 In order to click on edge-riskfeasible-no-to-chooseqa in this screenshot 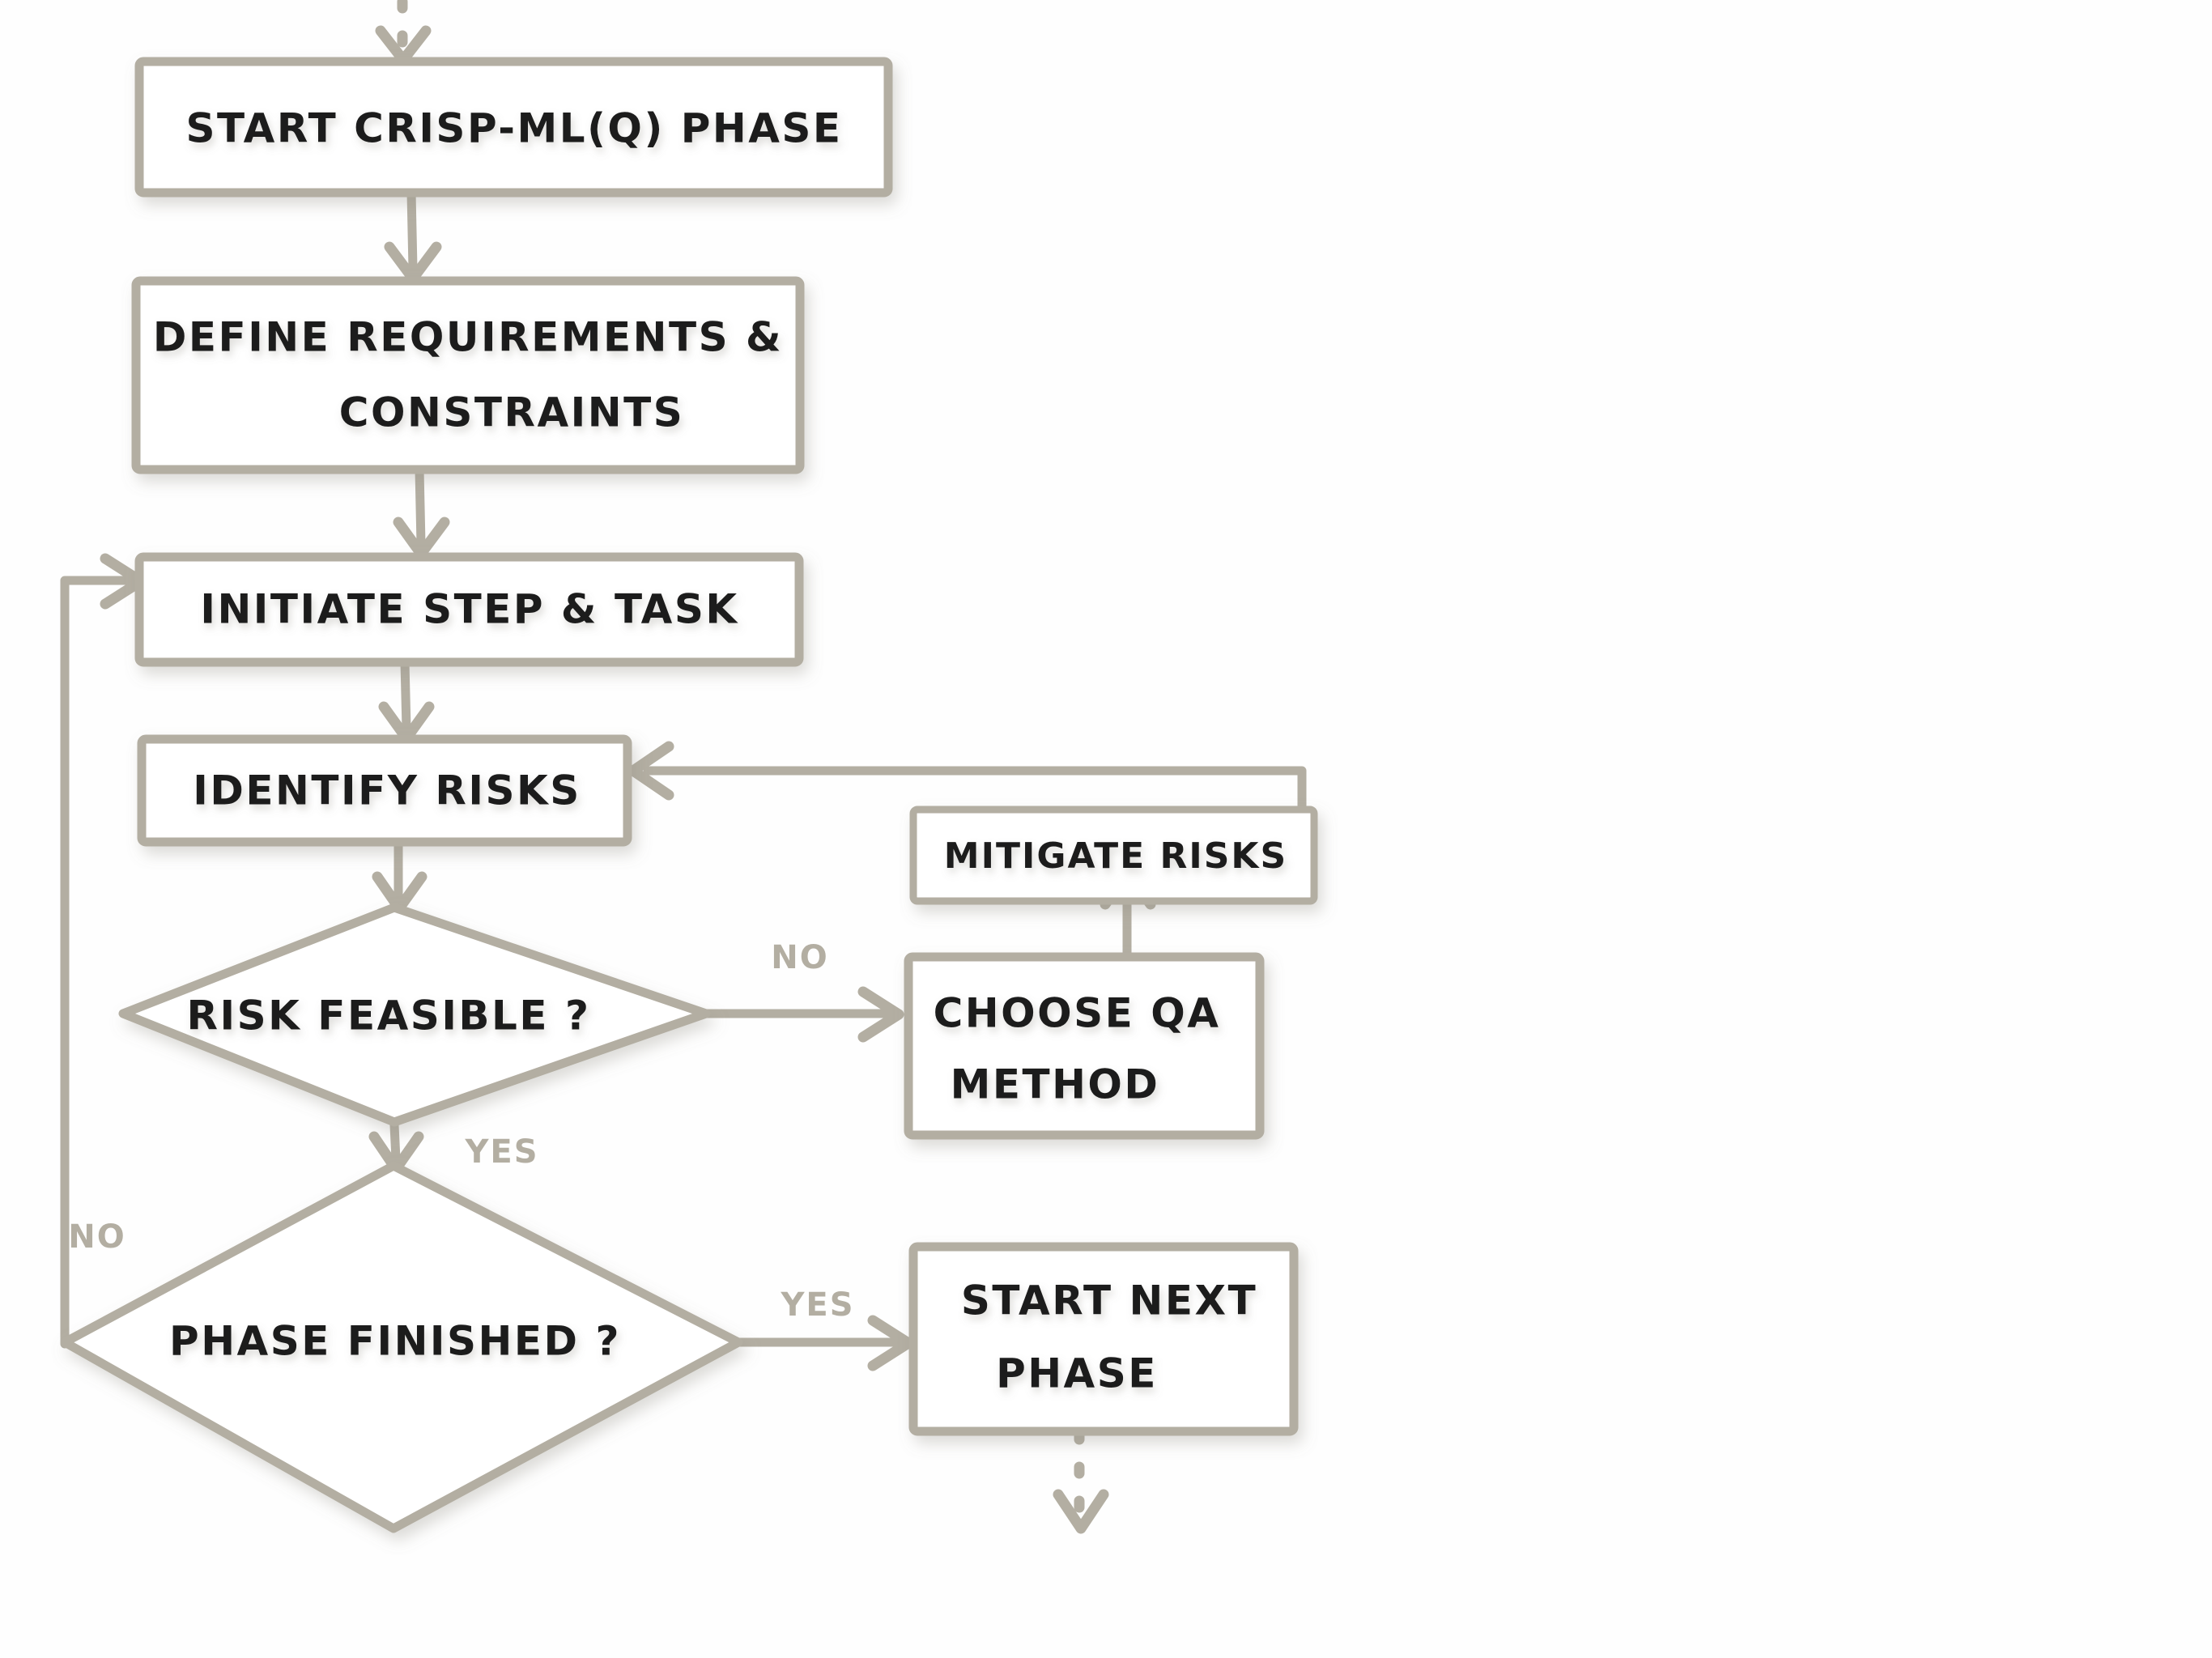, I will do `click(803, 1014)`.